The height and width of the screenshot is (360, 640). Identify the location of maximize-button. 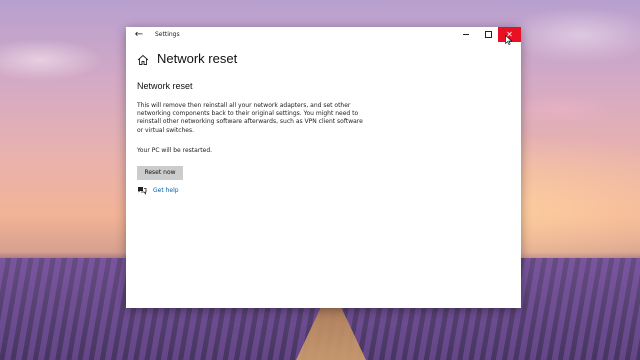
(488, 34).